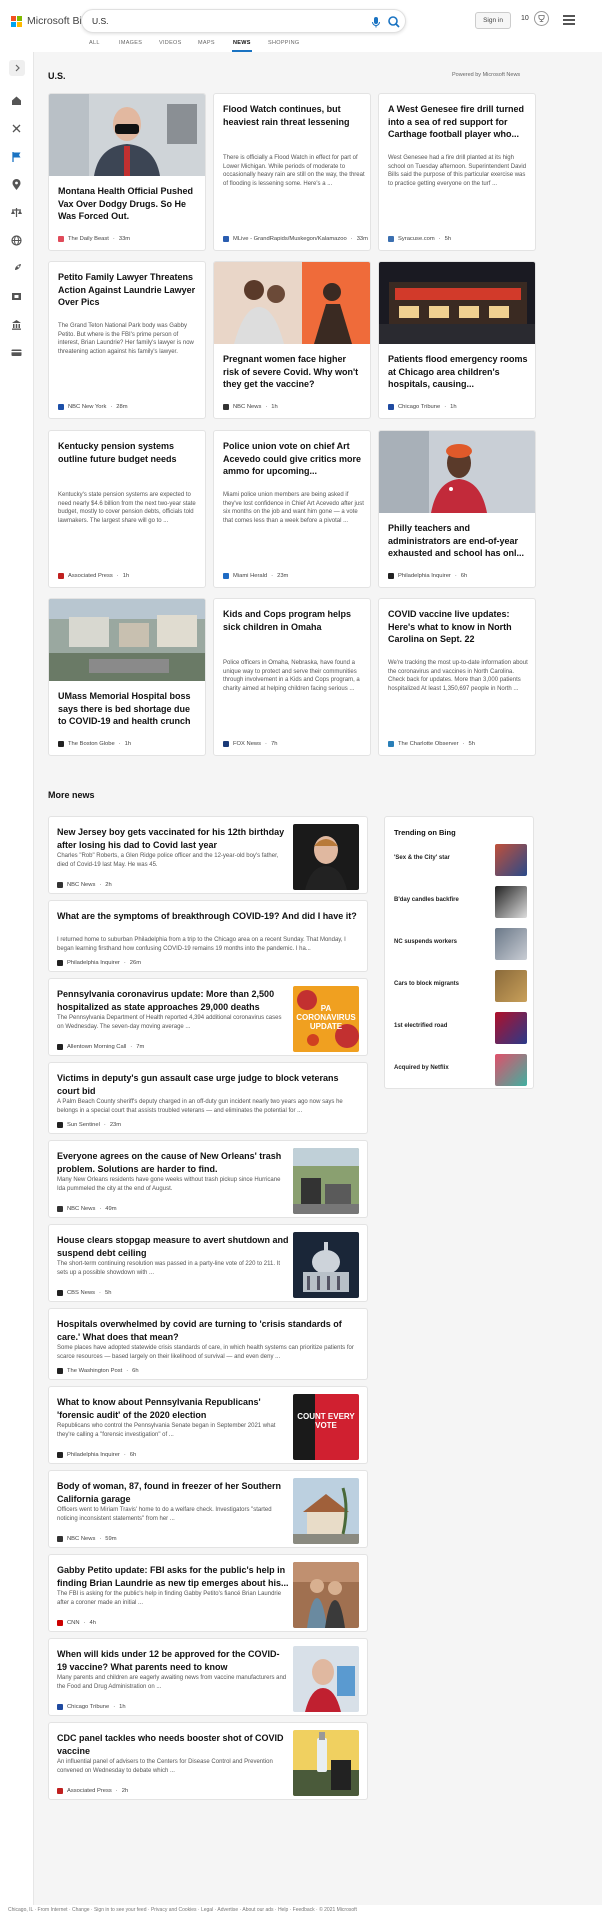  Describe the element at coordinates (98, 1371) in the screenshot. I see `more-news-source: The Washington Post · 6h` at that location.